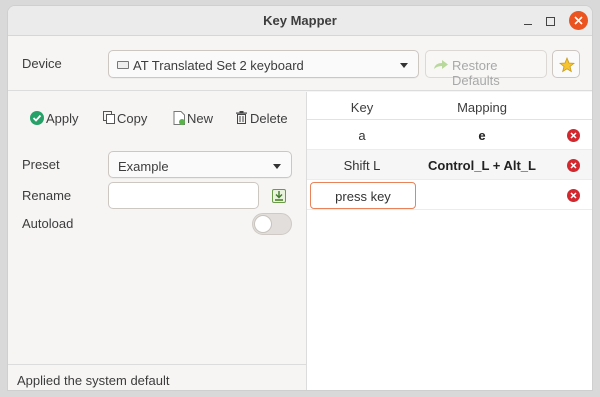 The image size is (600, 397). I want to click on preset-select-value: Example, so click(143, 166).